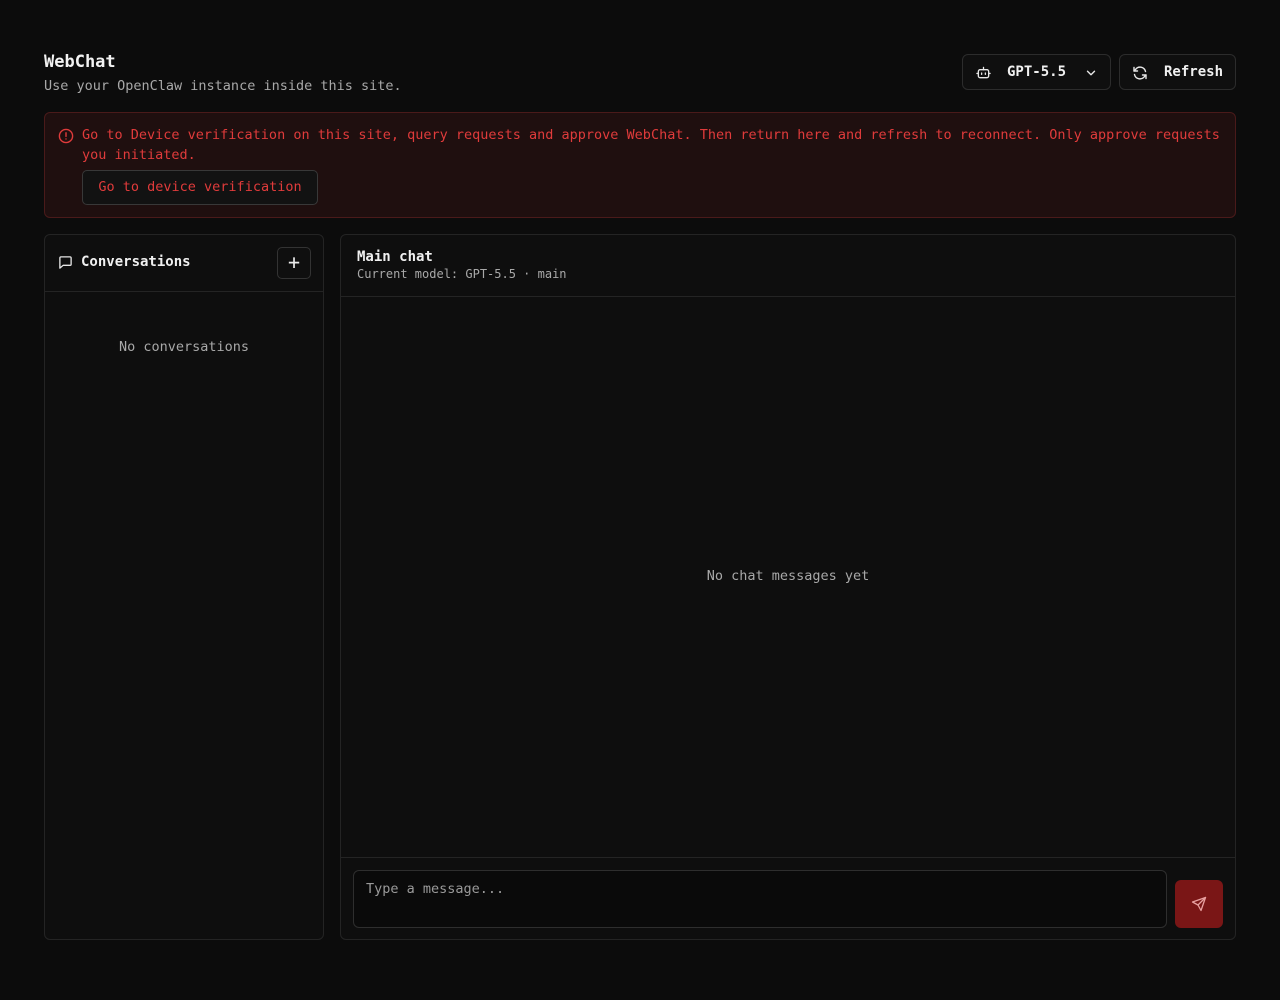 Image resolution: width=1280 pixels, height=1000 pixels. What do you see at coordinates (462, 274) in the screenshot?
I see `chat-subtitle: Current model: GPT-5.5 · main` at bounding box center [462, 274].